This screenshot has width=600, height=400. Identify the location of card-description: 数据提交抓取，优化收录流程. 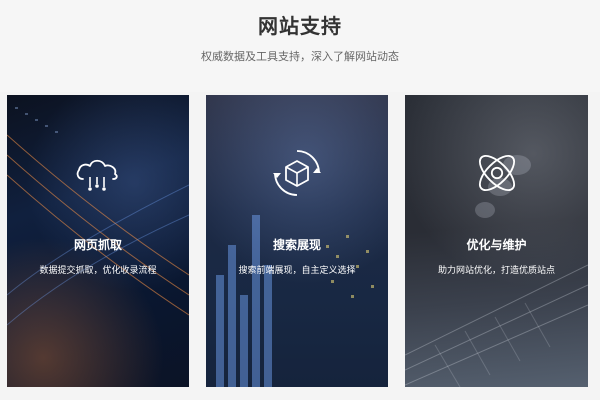
(98, 271).